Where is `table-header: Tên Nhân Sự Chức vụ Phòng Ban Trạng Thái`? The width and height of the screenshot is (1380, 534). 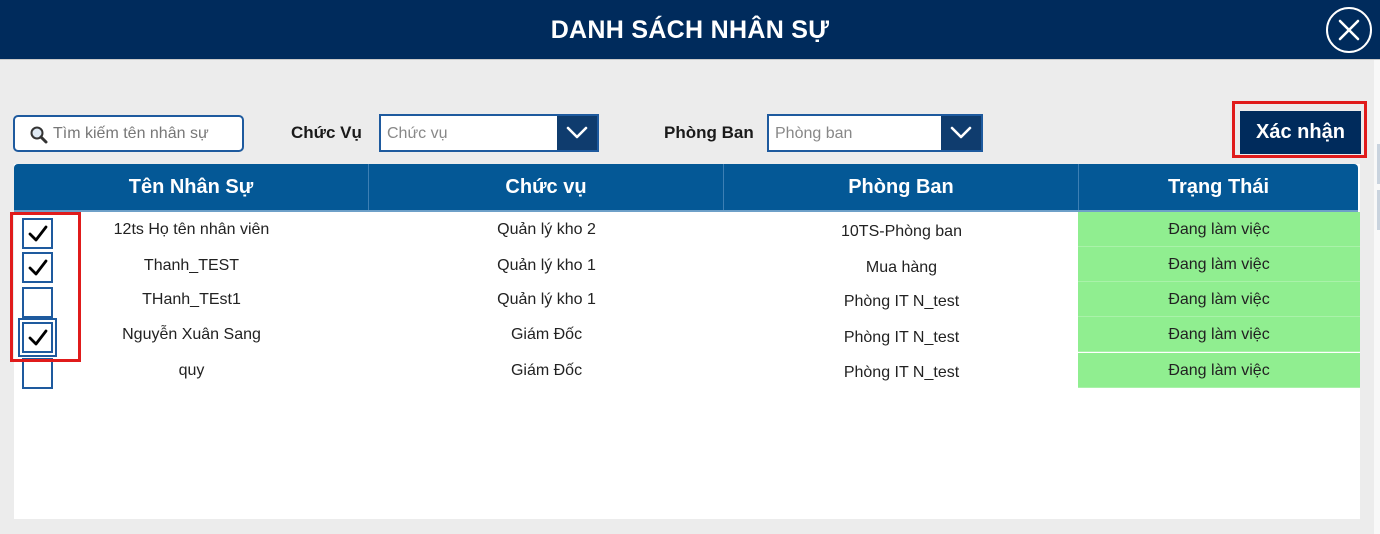 table-header: Tên Nhân Sự Chức vụ Phòng Ban Trạng Thái is located at coordinates (686, 188).